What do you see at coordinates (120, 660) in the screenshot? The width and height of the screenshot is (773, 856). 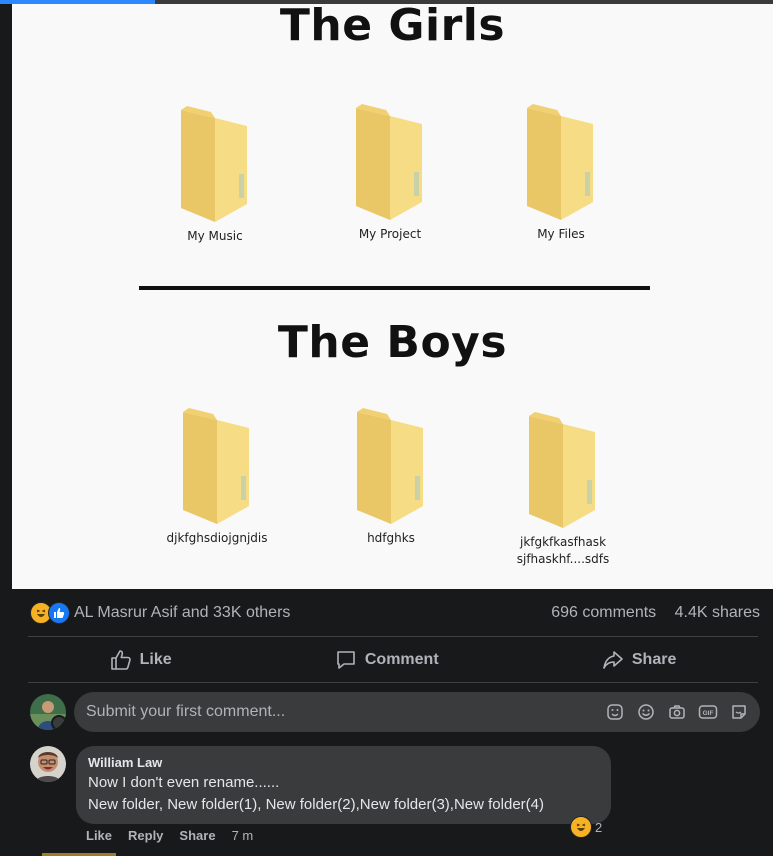 I see `thumbs-up-icon` at bounding box center [120, 660].